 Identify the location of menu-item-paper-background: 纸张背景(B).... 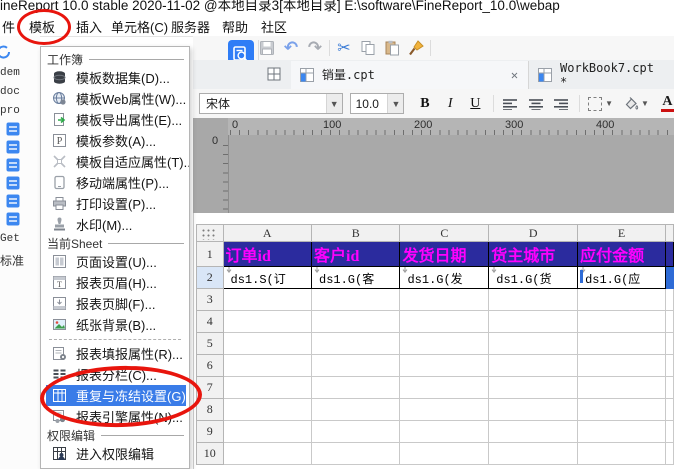
(115, 324).